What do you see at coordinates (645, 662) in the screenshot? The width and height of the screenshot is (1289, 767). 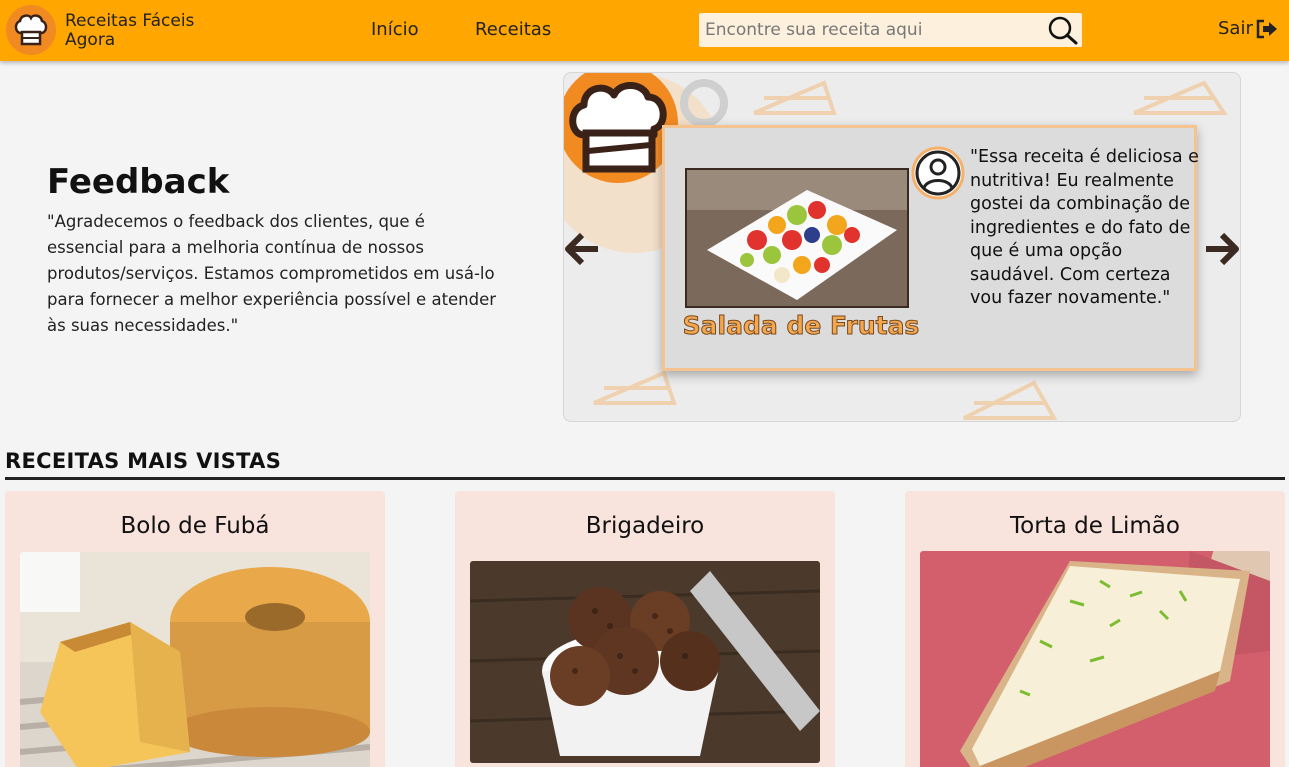 I see `brigadeiro-image` at bounding box center [645, 662].